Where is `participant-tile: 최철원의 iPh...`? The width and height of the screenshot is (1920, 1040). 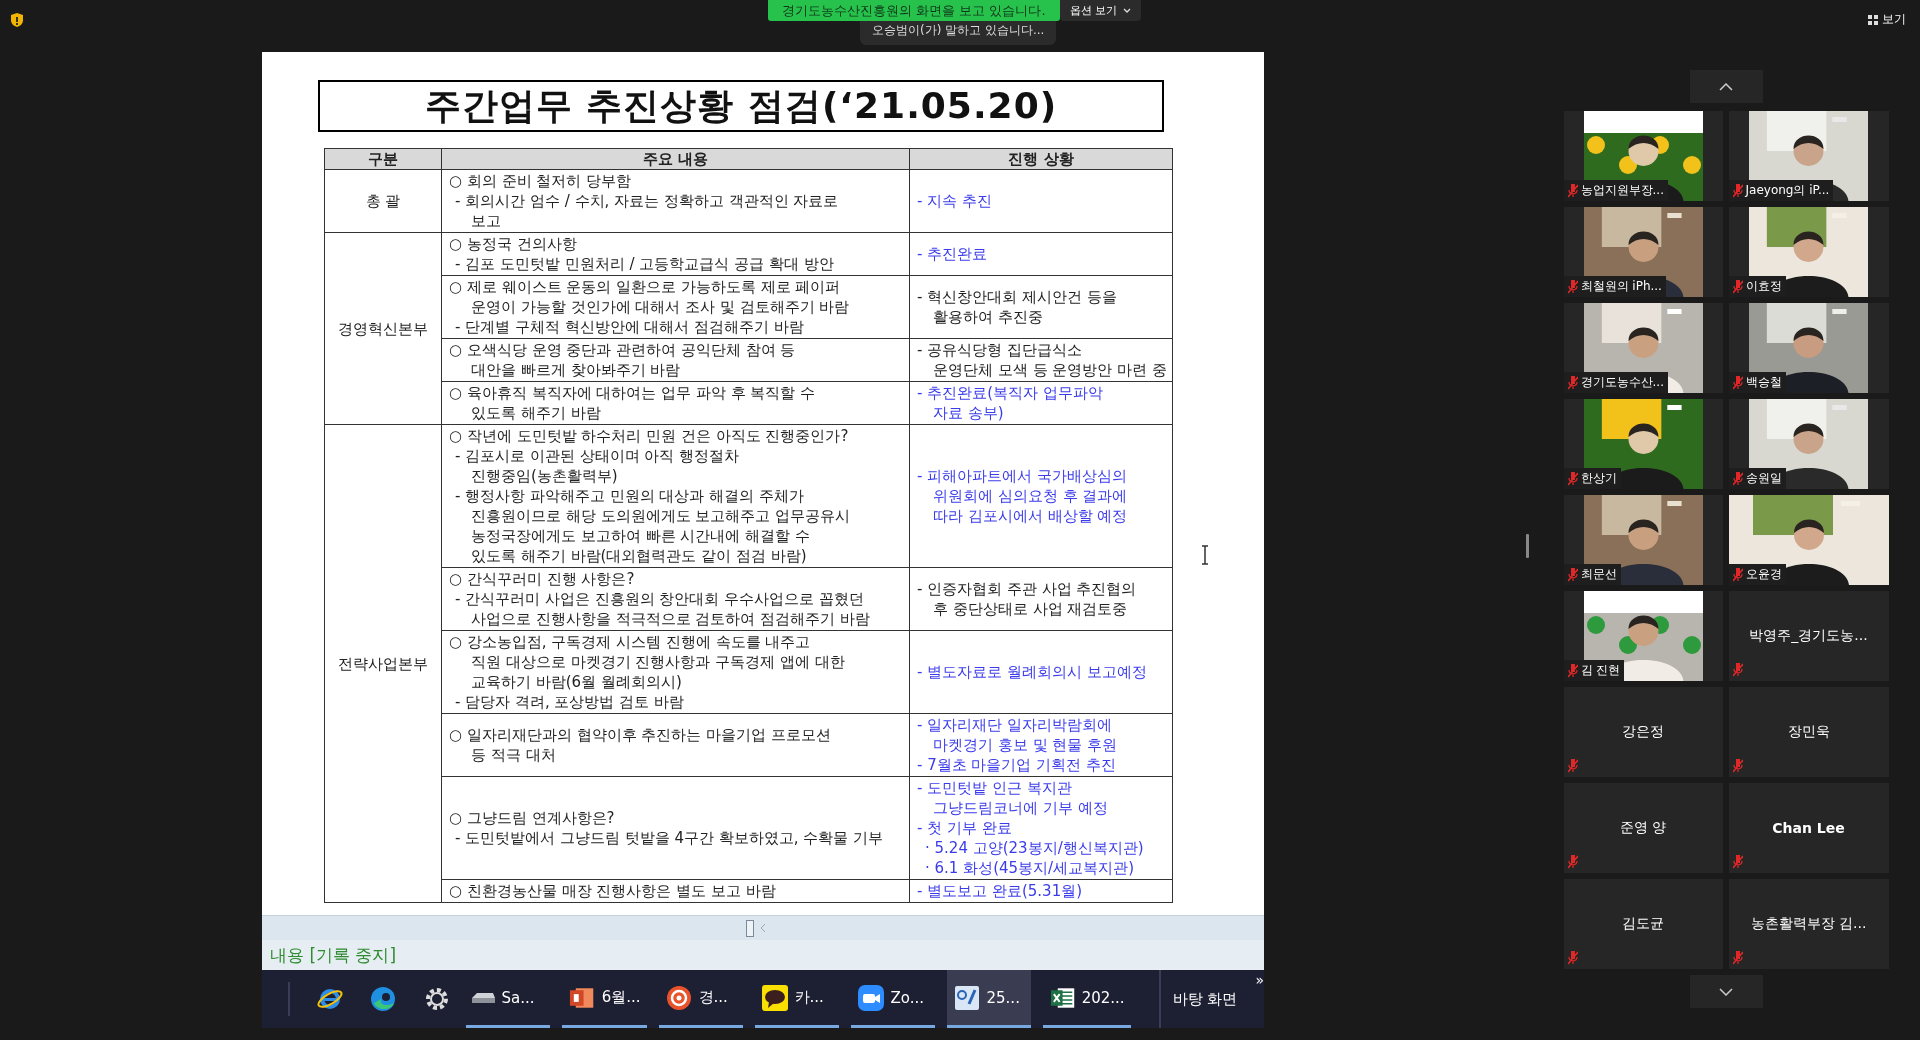 participant-tile: 최철원의 iPh... is located at coordinates (1643, 252).